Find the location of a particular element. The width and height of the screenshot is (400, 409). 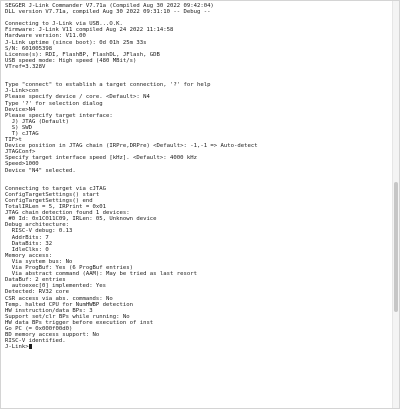

prompt-text: J-Link> is located at coordinates (17, 347).